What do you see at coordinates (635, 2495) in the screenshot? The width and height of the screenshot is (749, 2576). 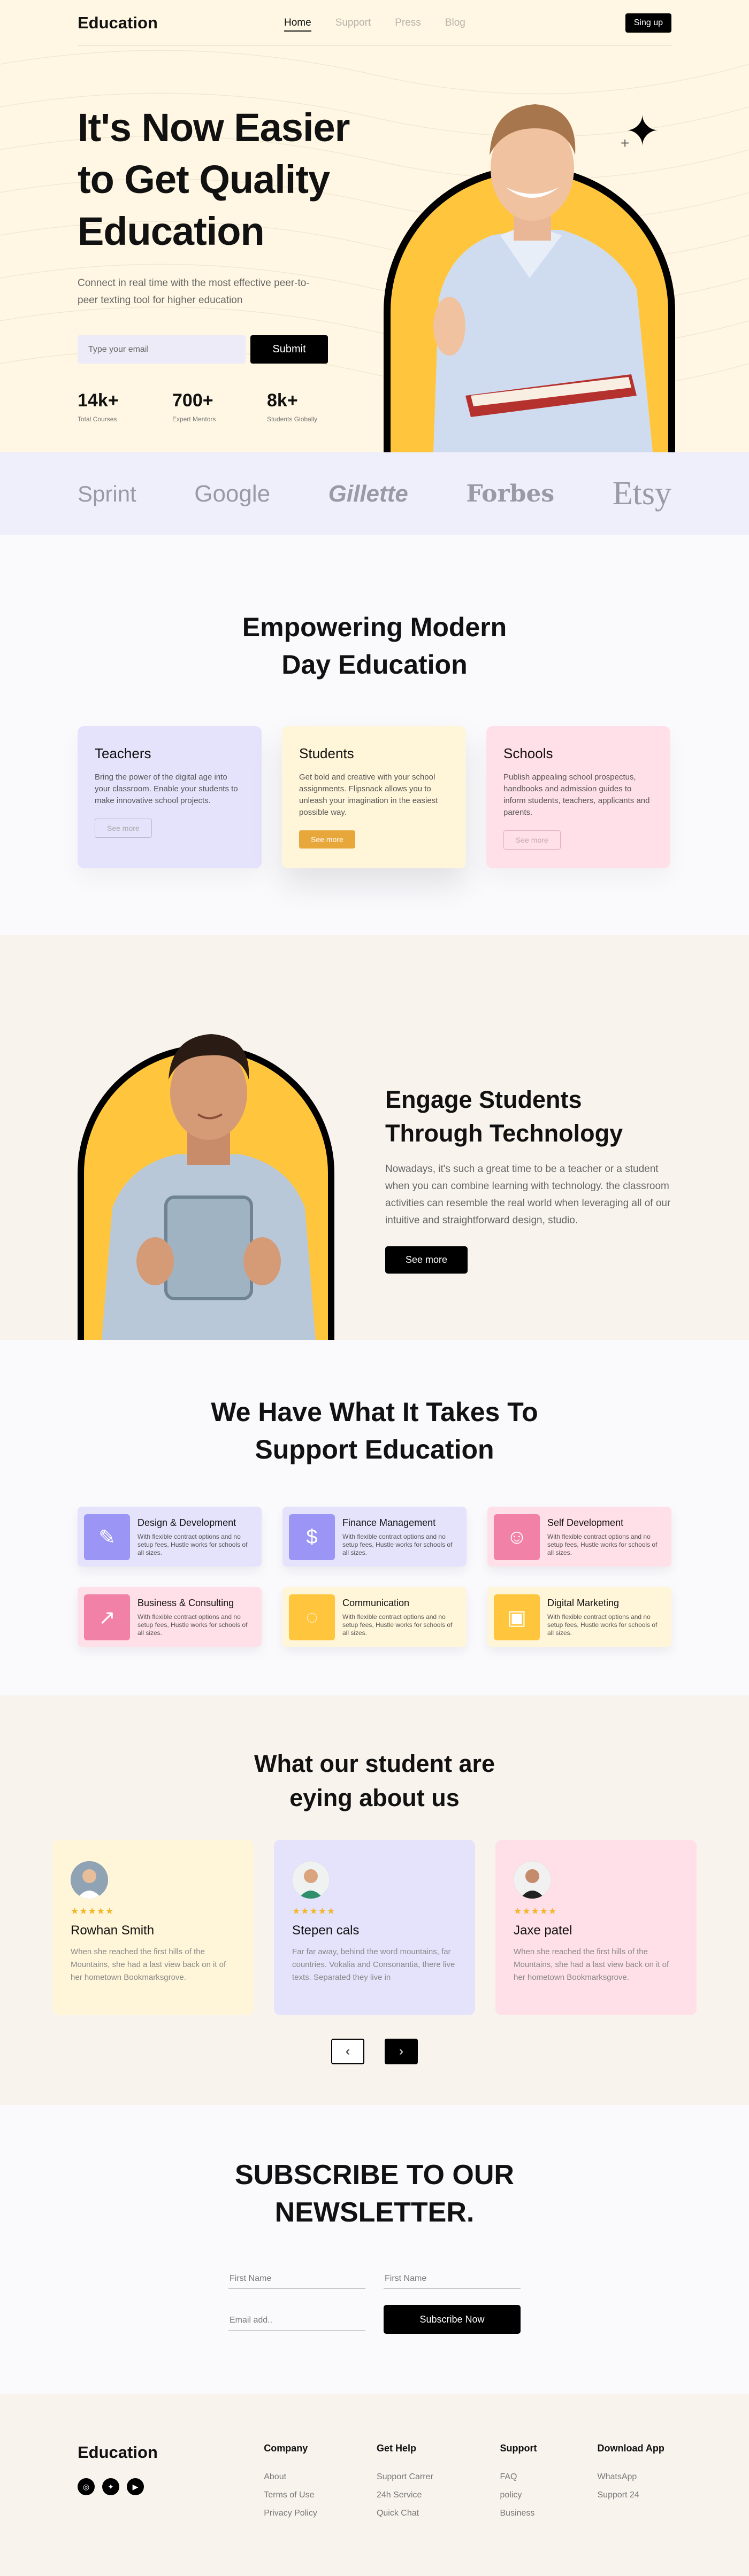 I see `footer-link: Support 24` at bounding box center [635, 2495].